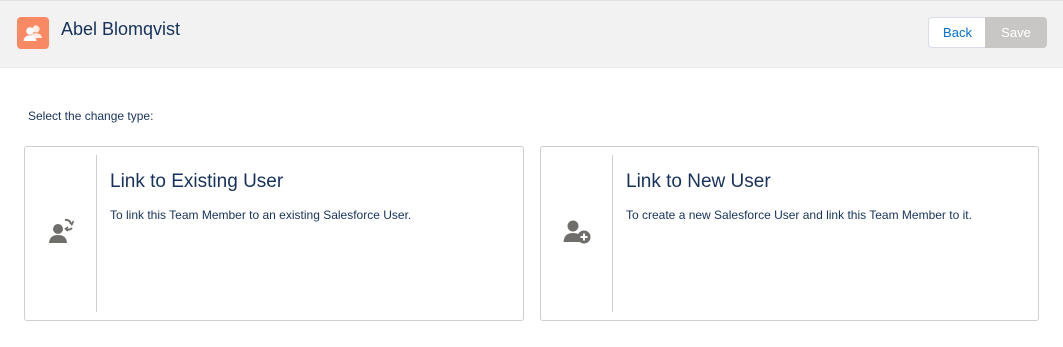  Describe the element at coordinates (121, 29) in the screenshot. I see `record-title: Abel Blomqvist` at that location.